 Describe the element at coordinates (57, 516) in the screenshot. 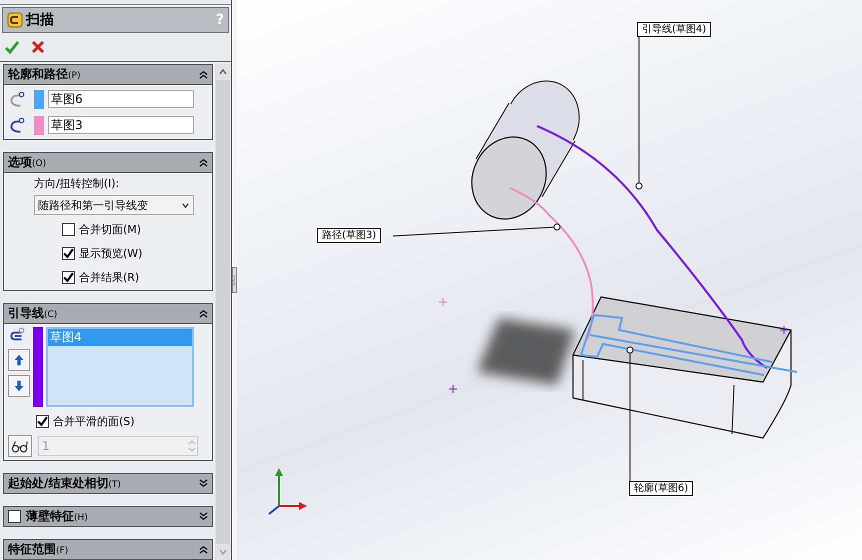

I see `section-title: 薄壁特征(H)` at that location.